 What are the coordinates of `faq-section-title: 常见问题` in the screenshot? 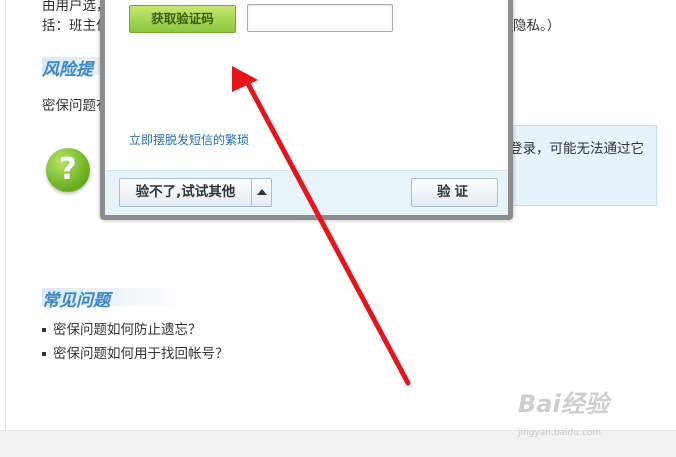 It's located at (76, 301).